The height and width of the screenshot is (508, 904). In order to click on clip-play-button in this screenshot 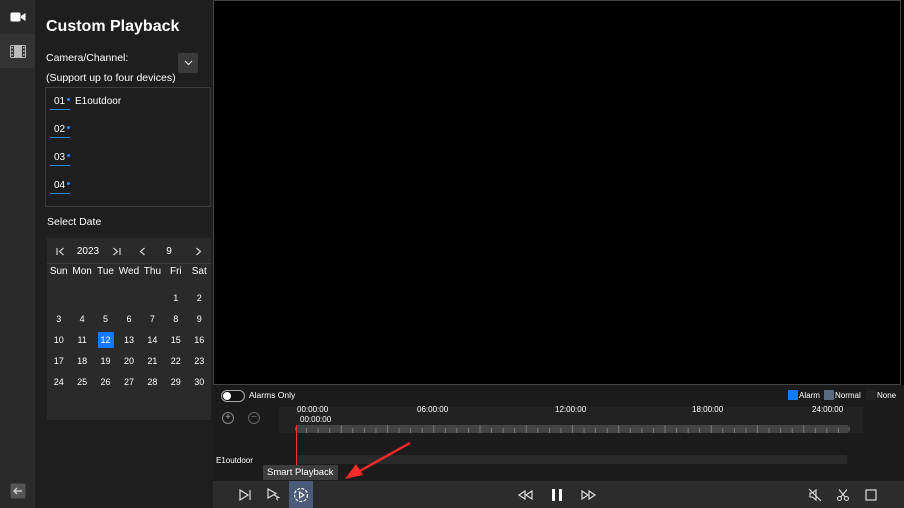, I will do `click(273, 494)`.